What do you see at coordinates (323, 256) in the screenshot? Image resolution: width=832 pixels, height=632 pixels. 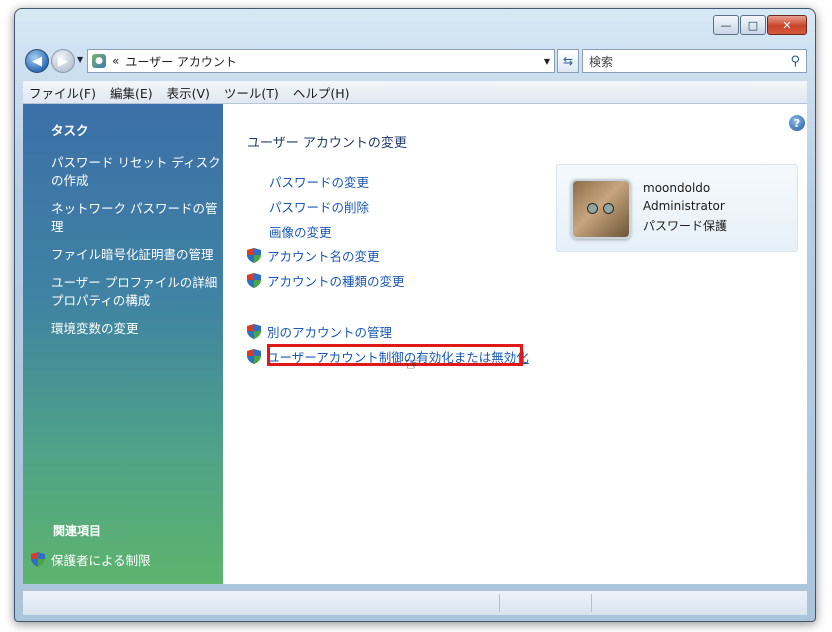 I see `link-label: アカウント名の変更` at bounding box center [323, 256].